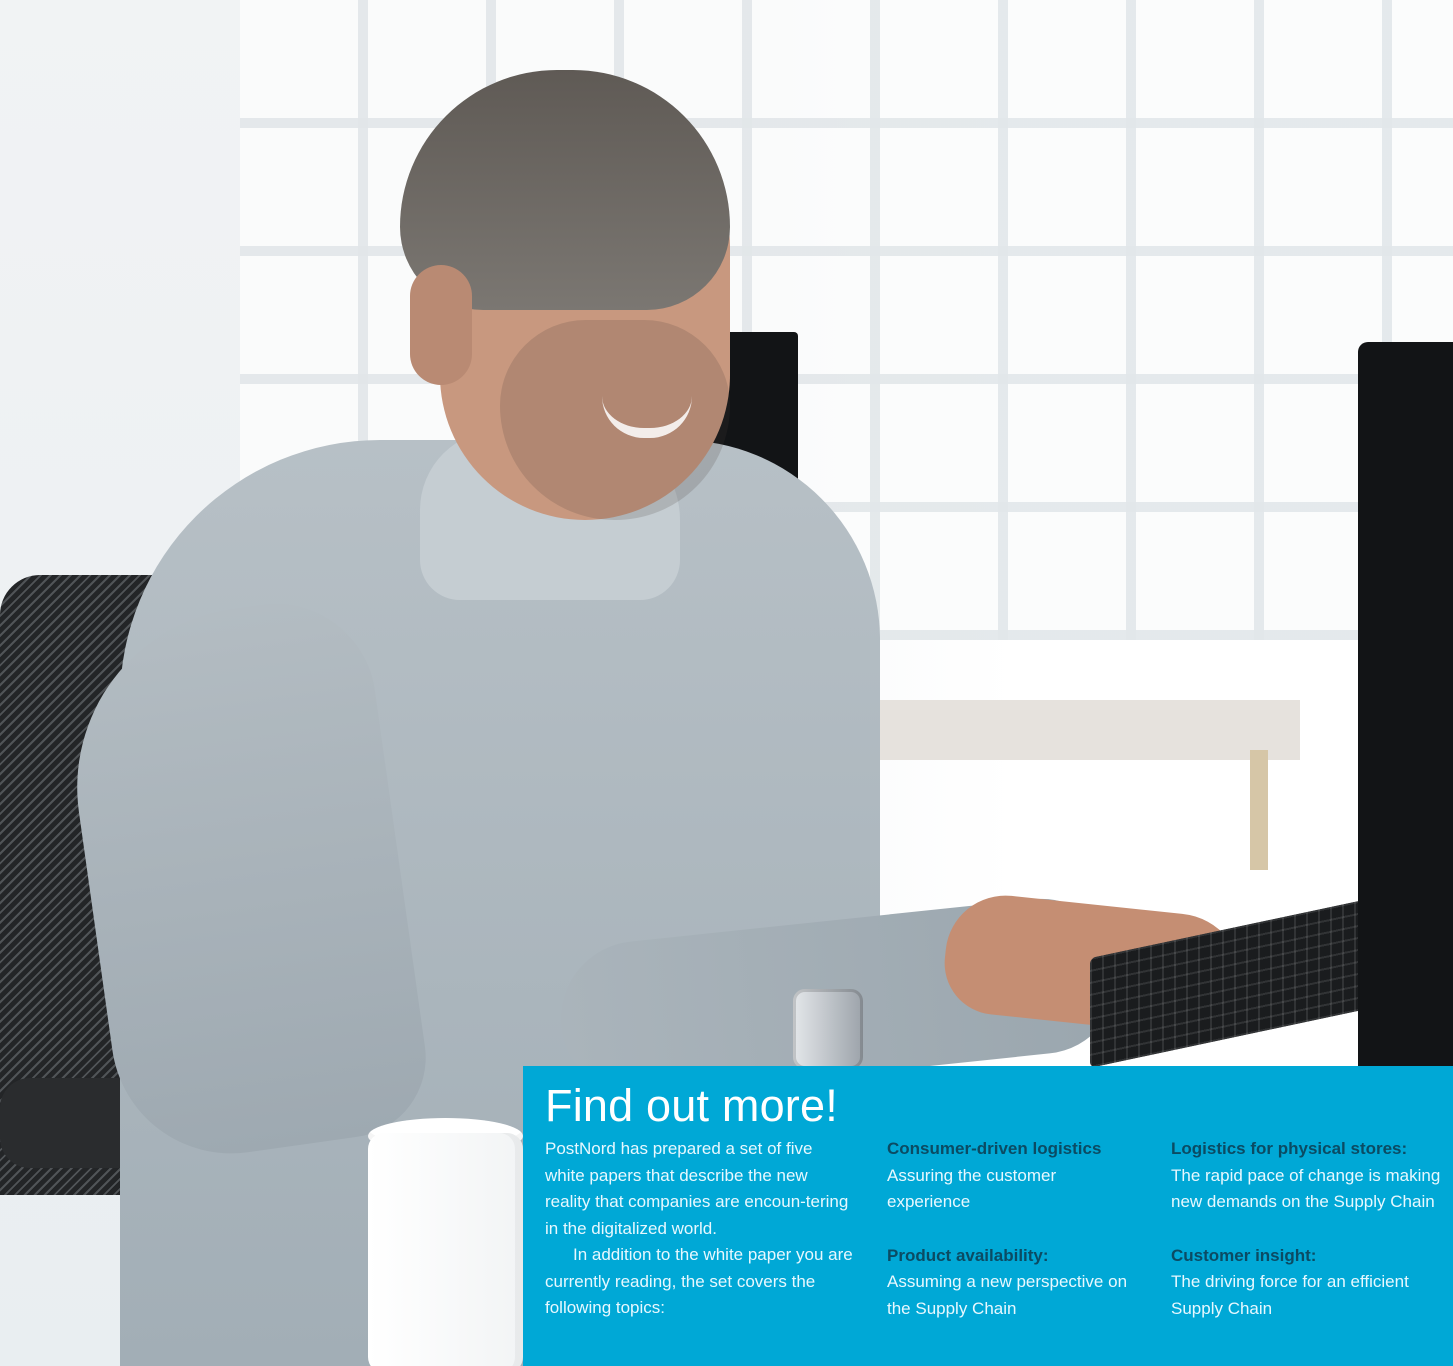  Describe the element at coordinates (968, 1255) in the screenshot. I see `topic-heading: Product availability:` at that location.